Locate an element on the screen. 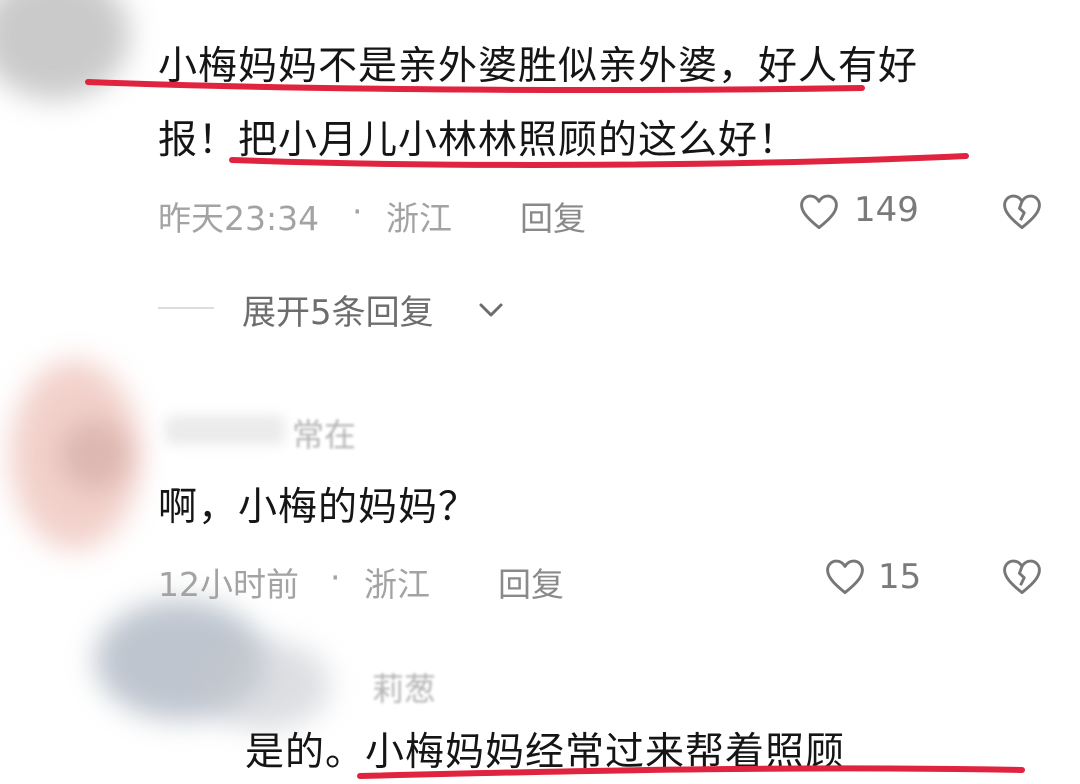  comment-time: 昨天23:34 is located at coordinates (239, 218).